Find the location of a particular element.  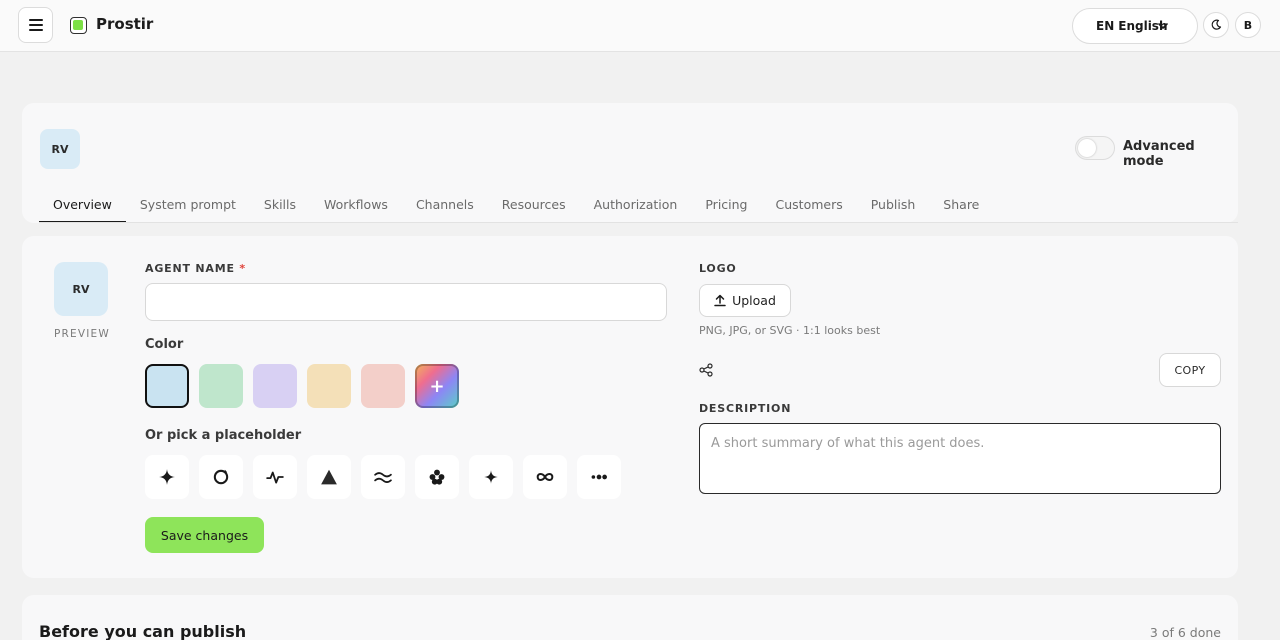

placeholder-option-flower is located at coordinates (437, 477).